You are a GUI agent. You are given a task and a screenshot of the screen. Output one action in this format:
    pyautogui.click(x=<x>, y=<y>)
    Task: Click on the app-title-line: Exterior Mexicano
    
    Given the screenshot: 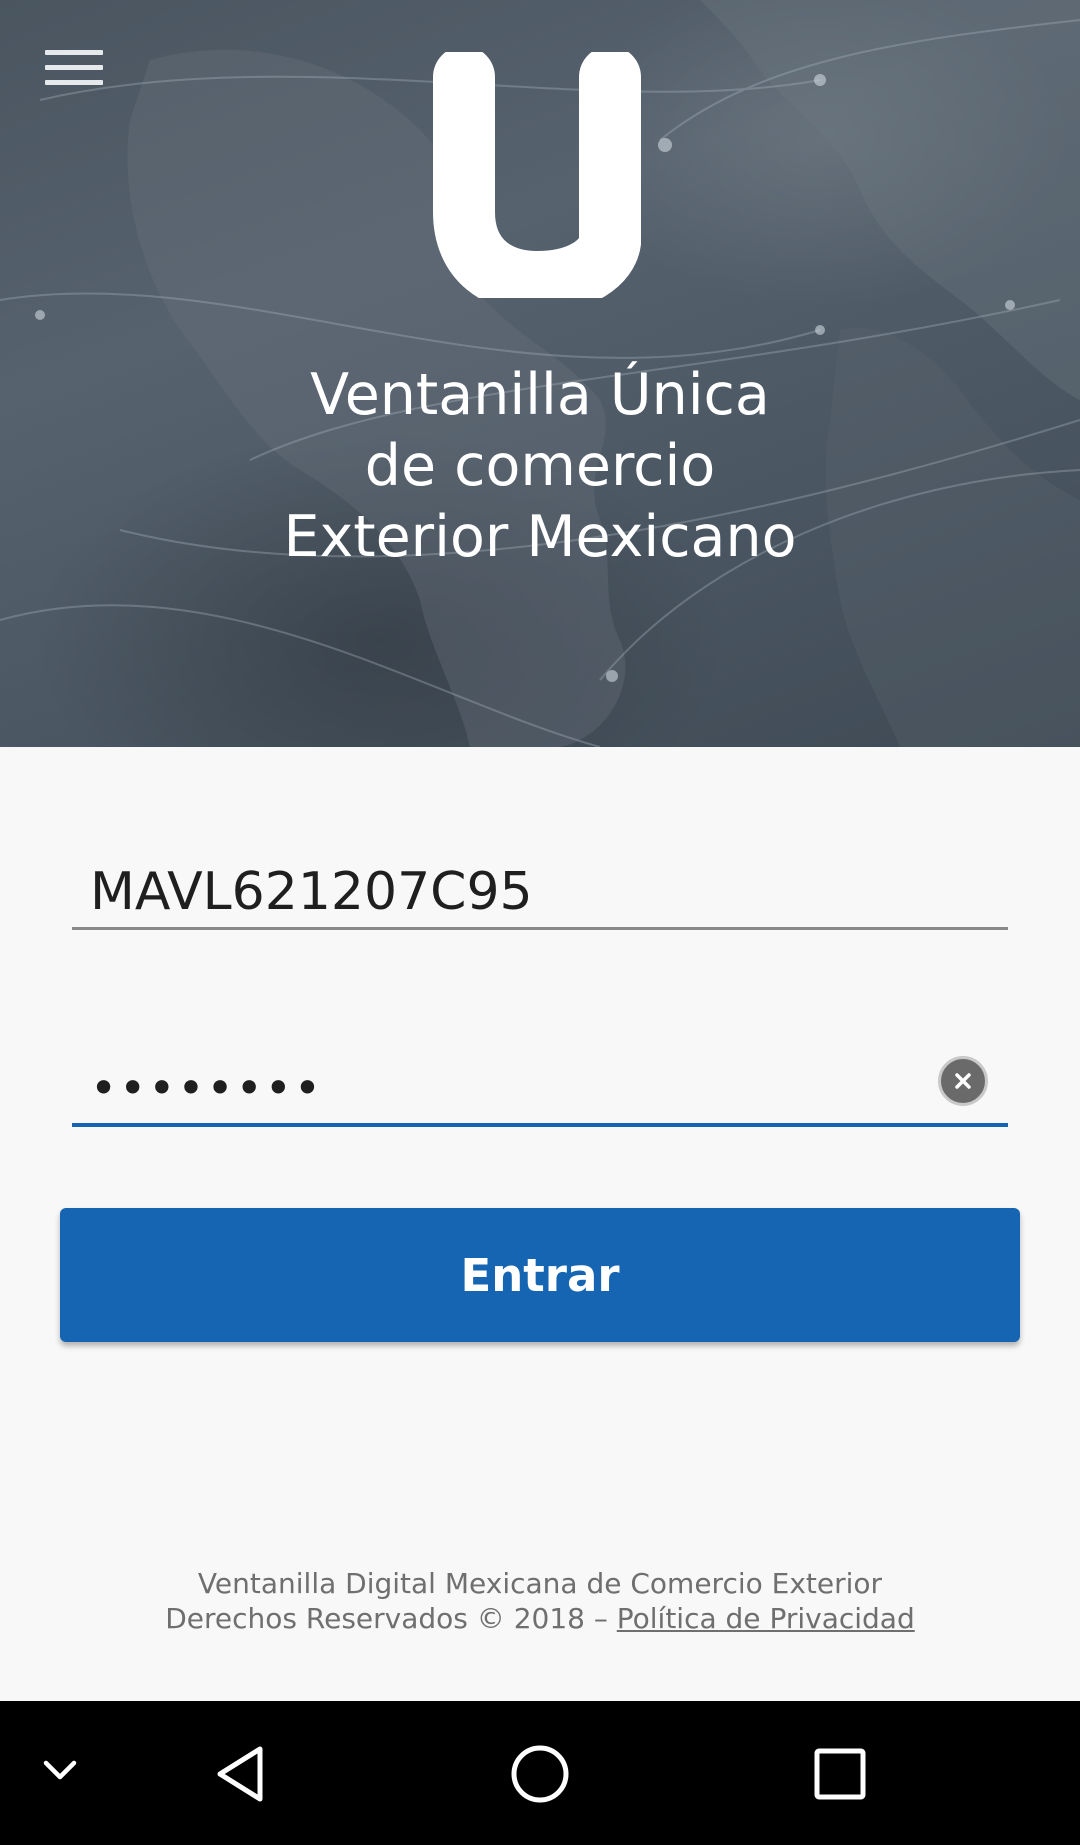 What is the action you would take?
    pyautogui.click(x=540, y=537)
    